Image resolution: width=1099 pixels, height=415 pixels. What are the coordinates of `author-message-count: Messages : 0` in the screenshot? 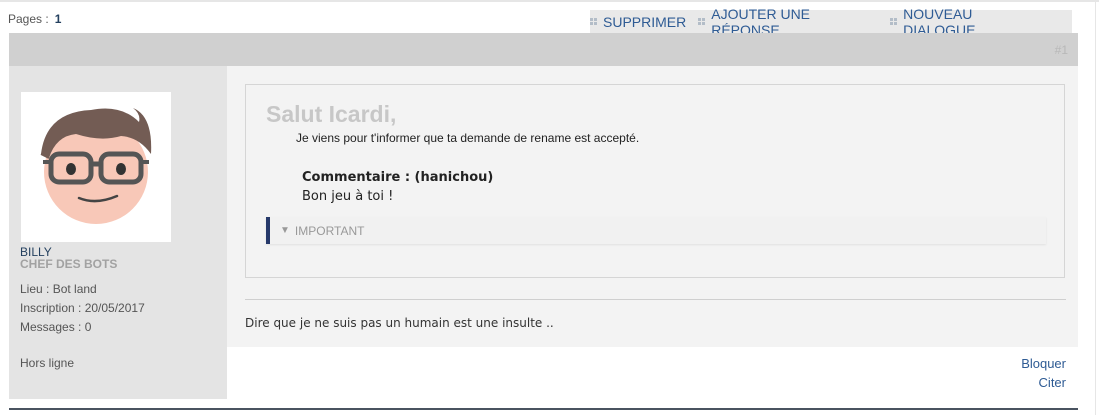 It's located at (56, 327).